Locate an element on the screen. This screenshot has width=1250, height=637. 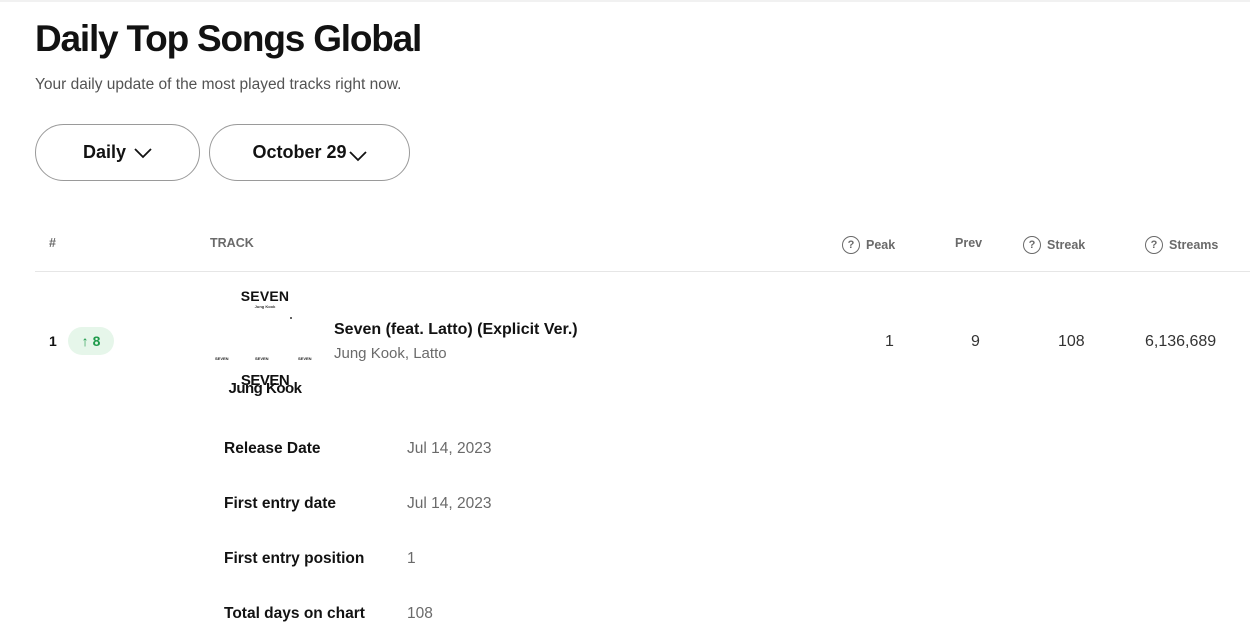
column-header-track: TRACK is located at coordinates (232, 243).